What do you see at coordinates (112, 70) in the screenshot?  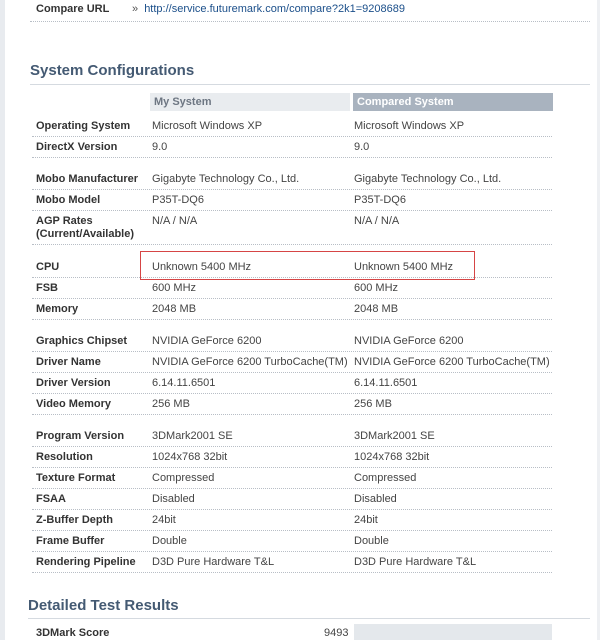 I see `system-config-heading: System Configurations` at bounding box center [112, 70].